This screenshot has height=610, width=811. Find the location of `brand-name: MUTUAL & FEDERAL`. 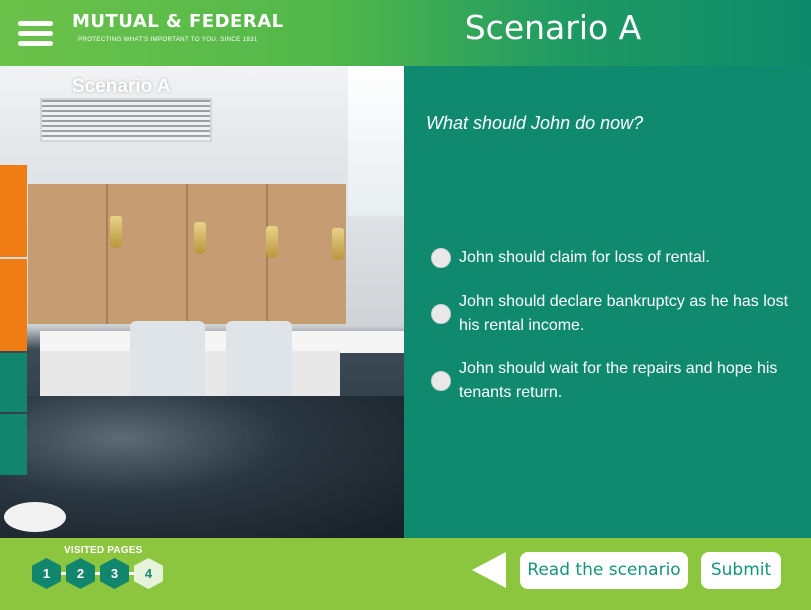

brand-name: MUTUAL & FEDERAL is located at coordinates (178, 21).